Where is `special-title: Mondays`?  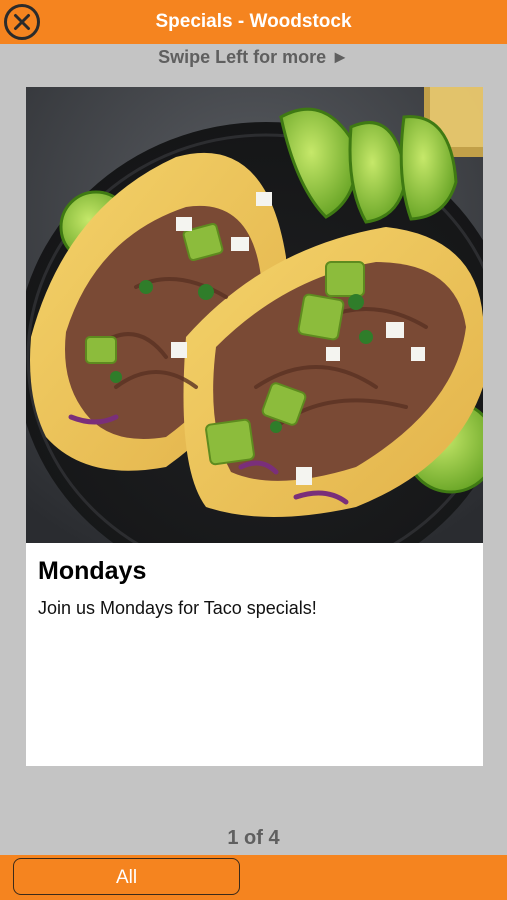 special-title: Mondays is located at coordinates (92, 571).